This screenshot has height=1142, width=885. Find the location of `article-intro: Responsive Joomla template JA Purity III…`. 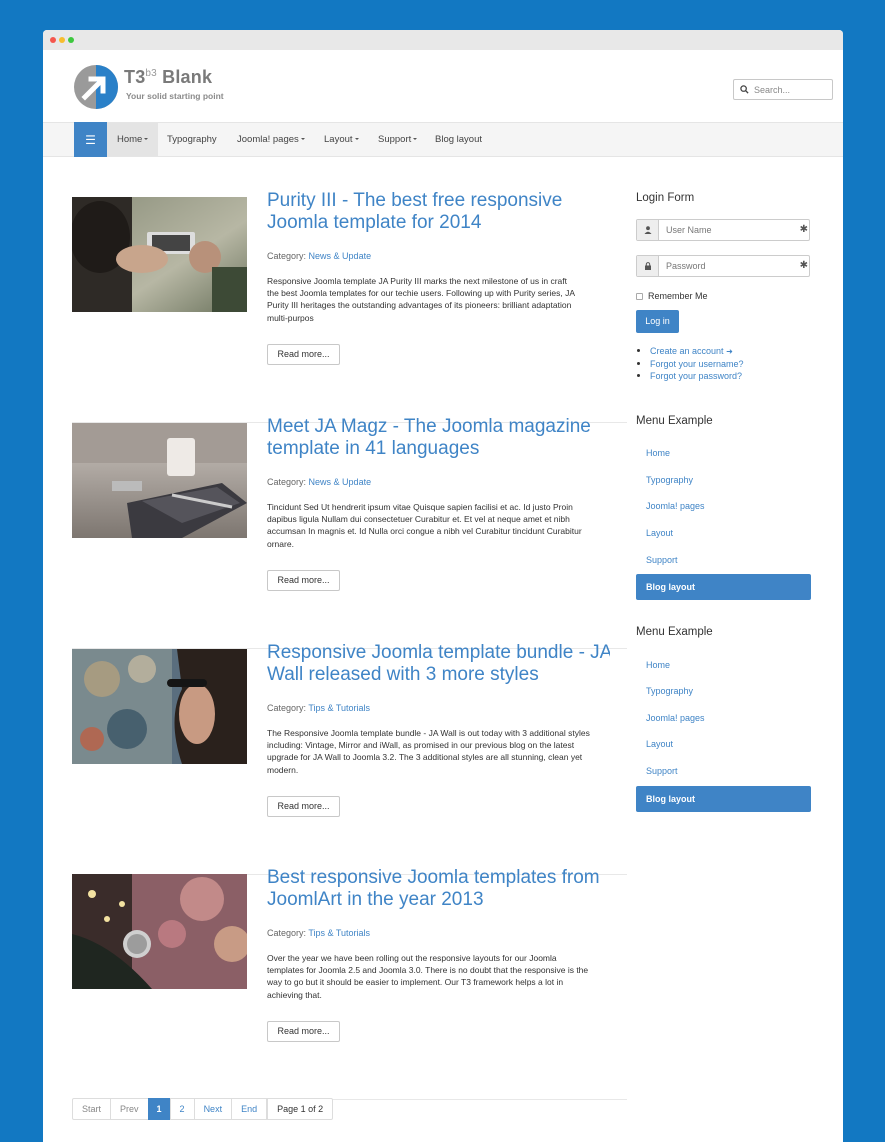

article-intro: Responsive Joomla template JA Purity III… is located at coordinates (421, 299).